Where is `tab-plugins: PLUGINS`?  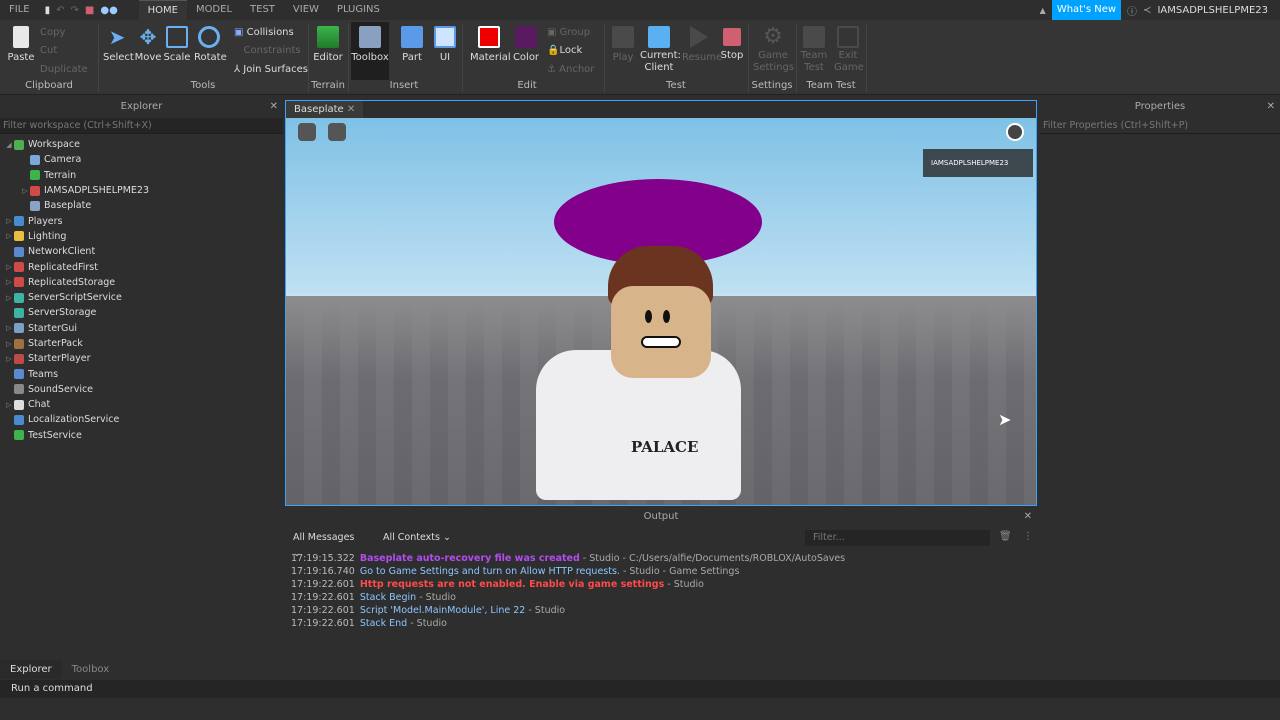 tab-plugins: PLUGINS is located at coordinates (358, 10).